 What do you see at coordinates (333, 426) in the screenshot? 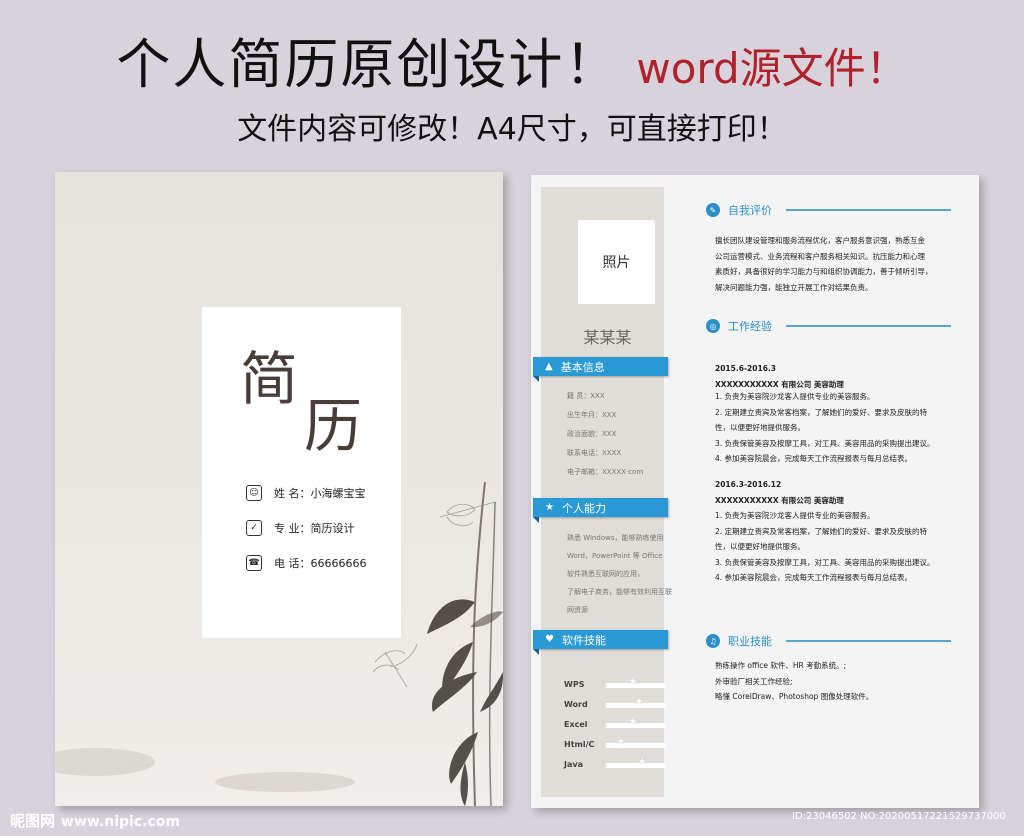
I see `cover-char-li: 历` at bounding box center [333, 426].